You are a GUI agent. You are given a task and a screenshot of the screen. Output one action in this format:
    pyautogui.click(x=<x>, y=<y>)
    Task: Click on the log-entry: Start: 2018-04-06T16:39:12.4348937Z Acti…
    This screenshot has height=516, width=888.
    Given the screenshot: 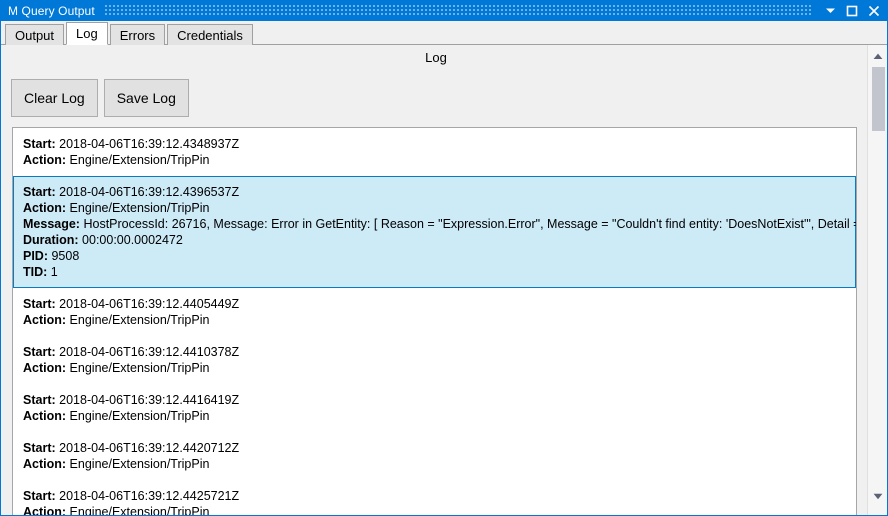 What is the action you would take?
    pyautogui.click(x=434, y=152)
    